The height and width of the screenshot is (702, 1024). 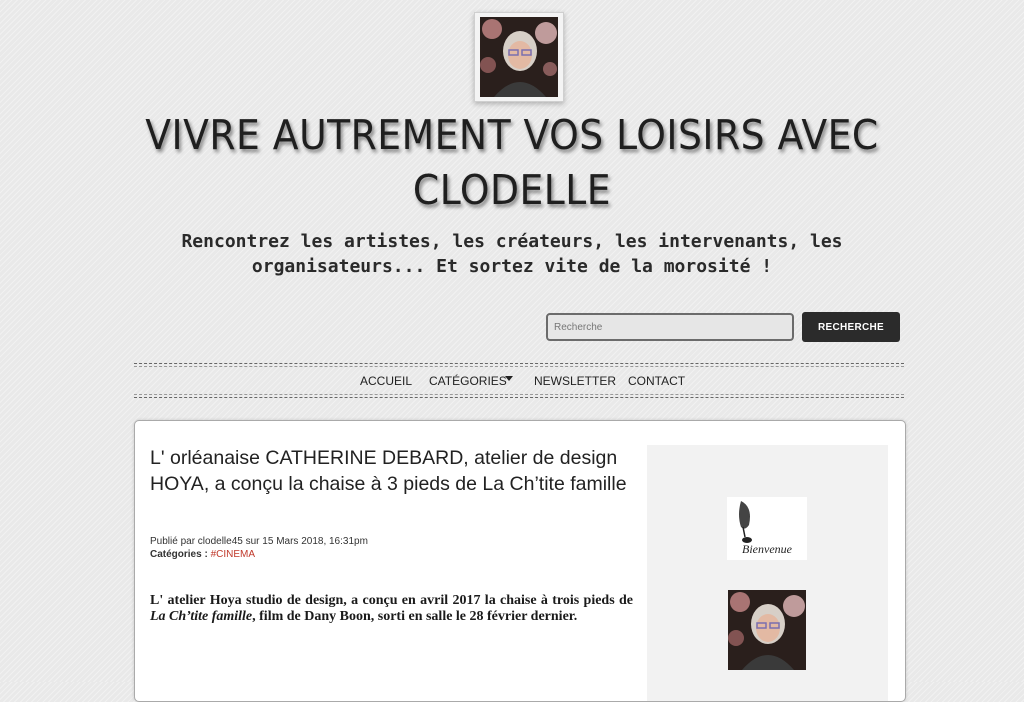 I want to click on sidebar-portrait, so click(x=767, y=630).